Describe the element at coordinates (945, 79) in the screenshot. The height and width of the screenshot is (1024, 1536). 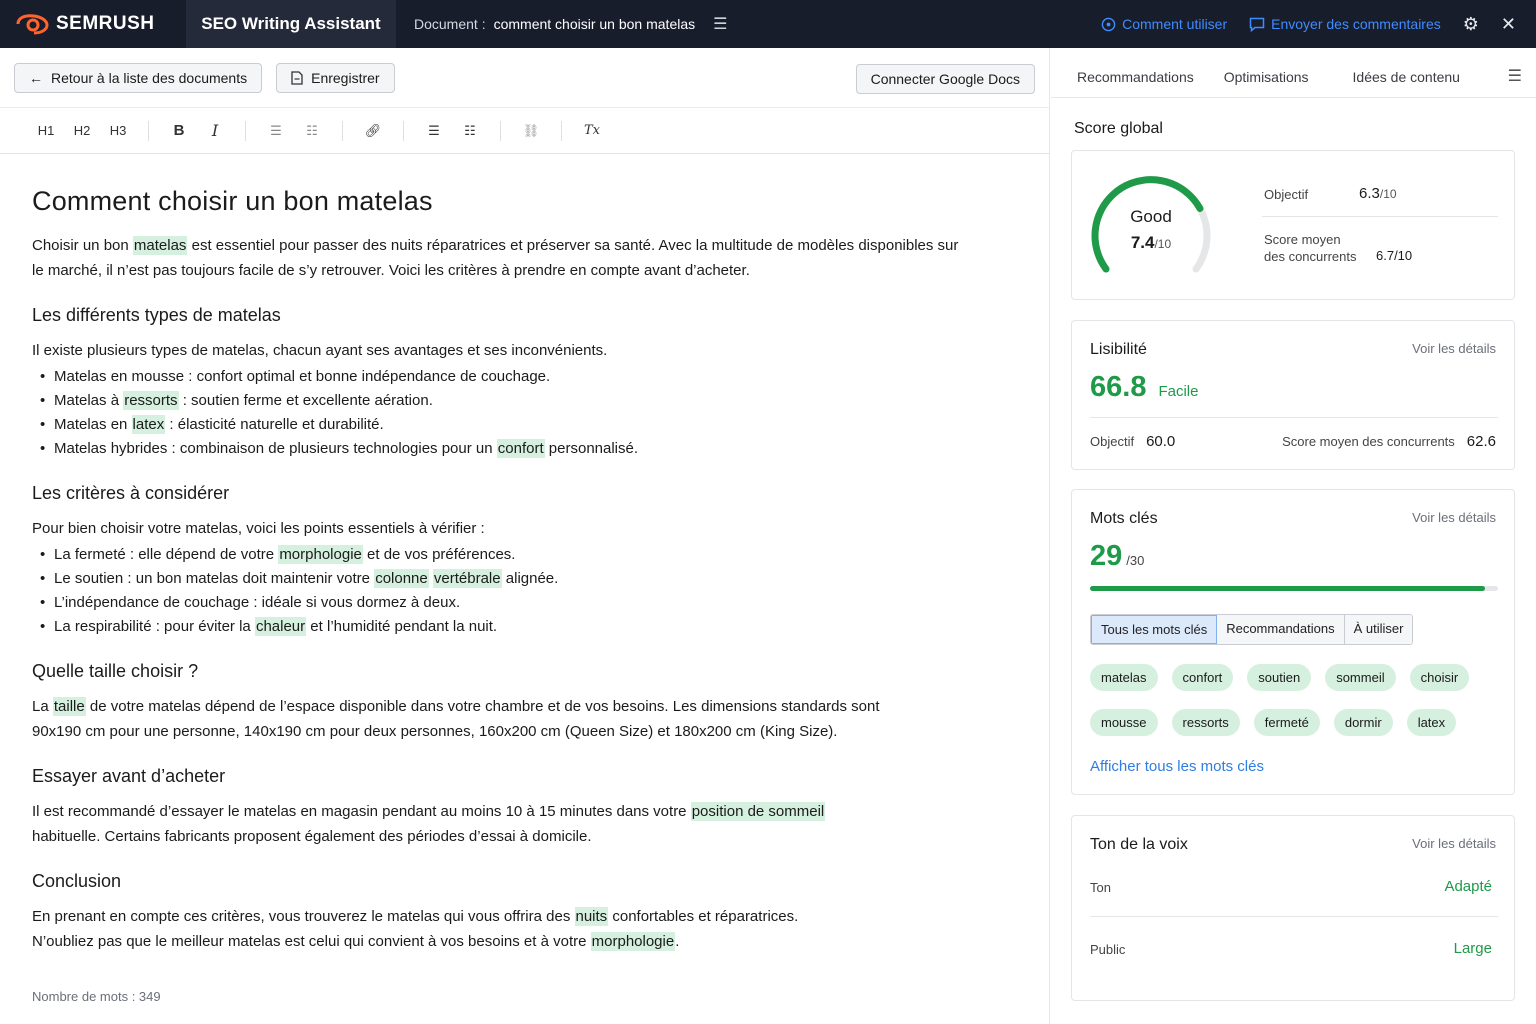
I see `connect-google-docs-button: Connecter Google Docs` at that location.